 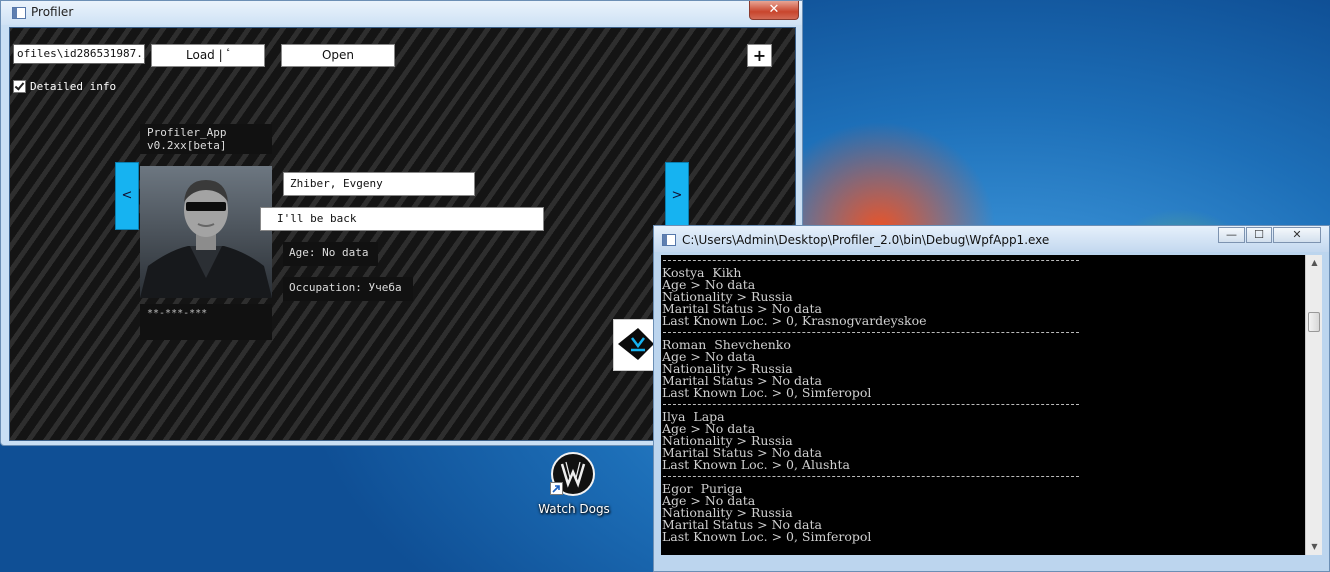 I want to click on record-name: Ilya Lapa, so click(x=693, y=416).